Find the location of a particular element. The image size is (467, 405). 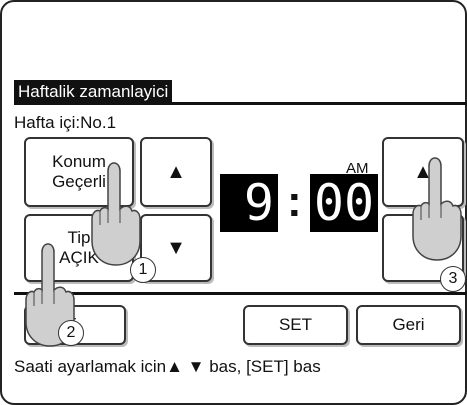

down-arrow-icon: ▼ is located at coordinates (176, 248).